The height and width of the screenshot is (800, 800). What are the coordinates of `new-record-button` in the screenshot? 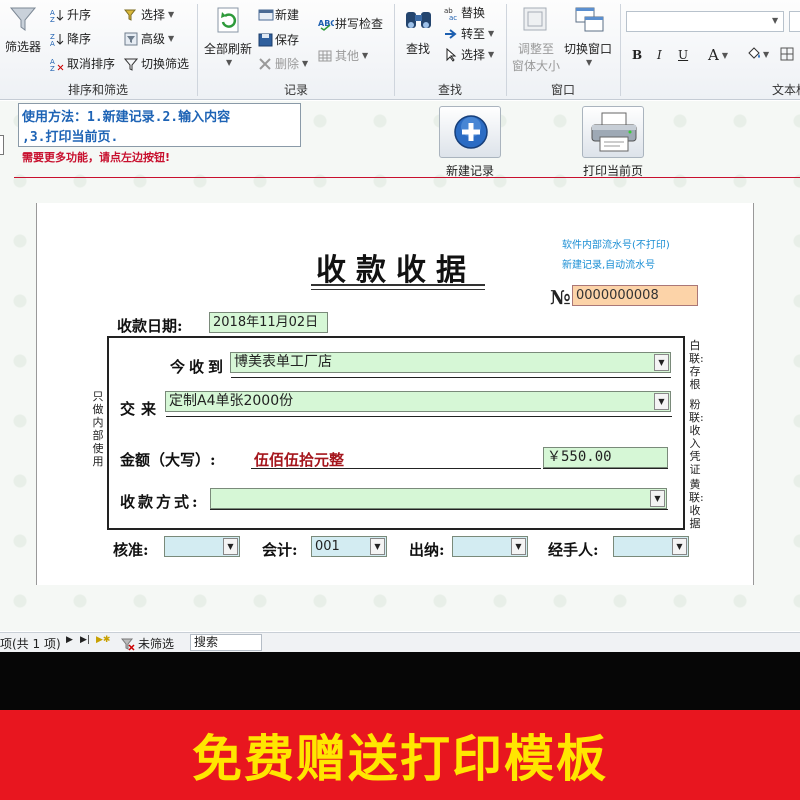 It's located at (470, 132).